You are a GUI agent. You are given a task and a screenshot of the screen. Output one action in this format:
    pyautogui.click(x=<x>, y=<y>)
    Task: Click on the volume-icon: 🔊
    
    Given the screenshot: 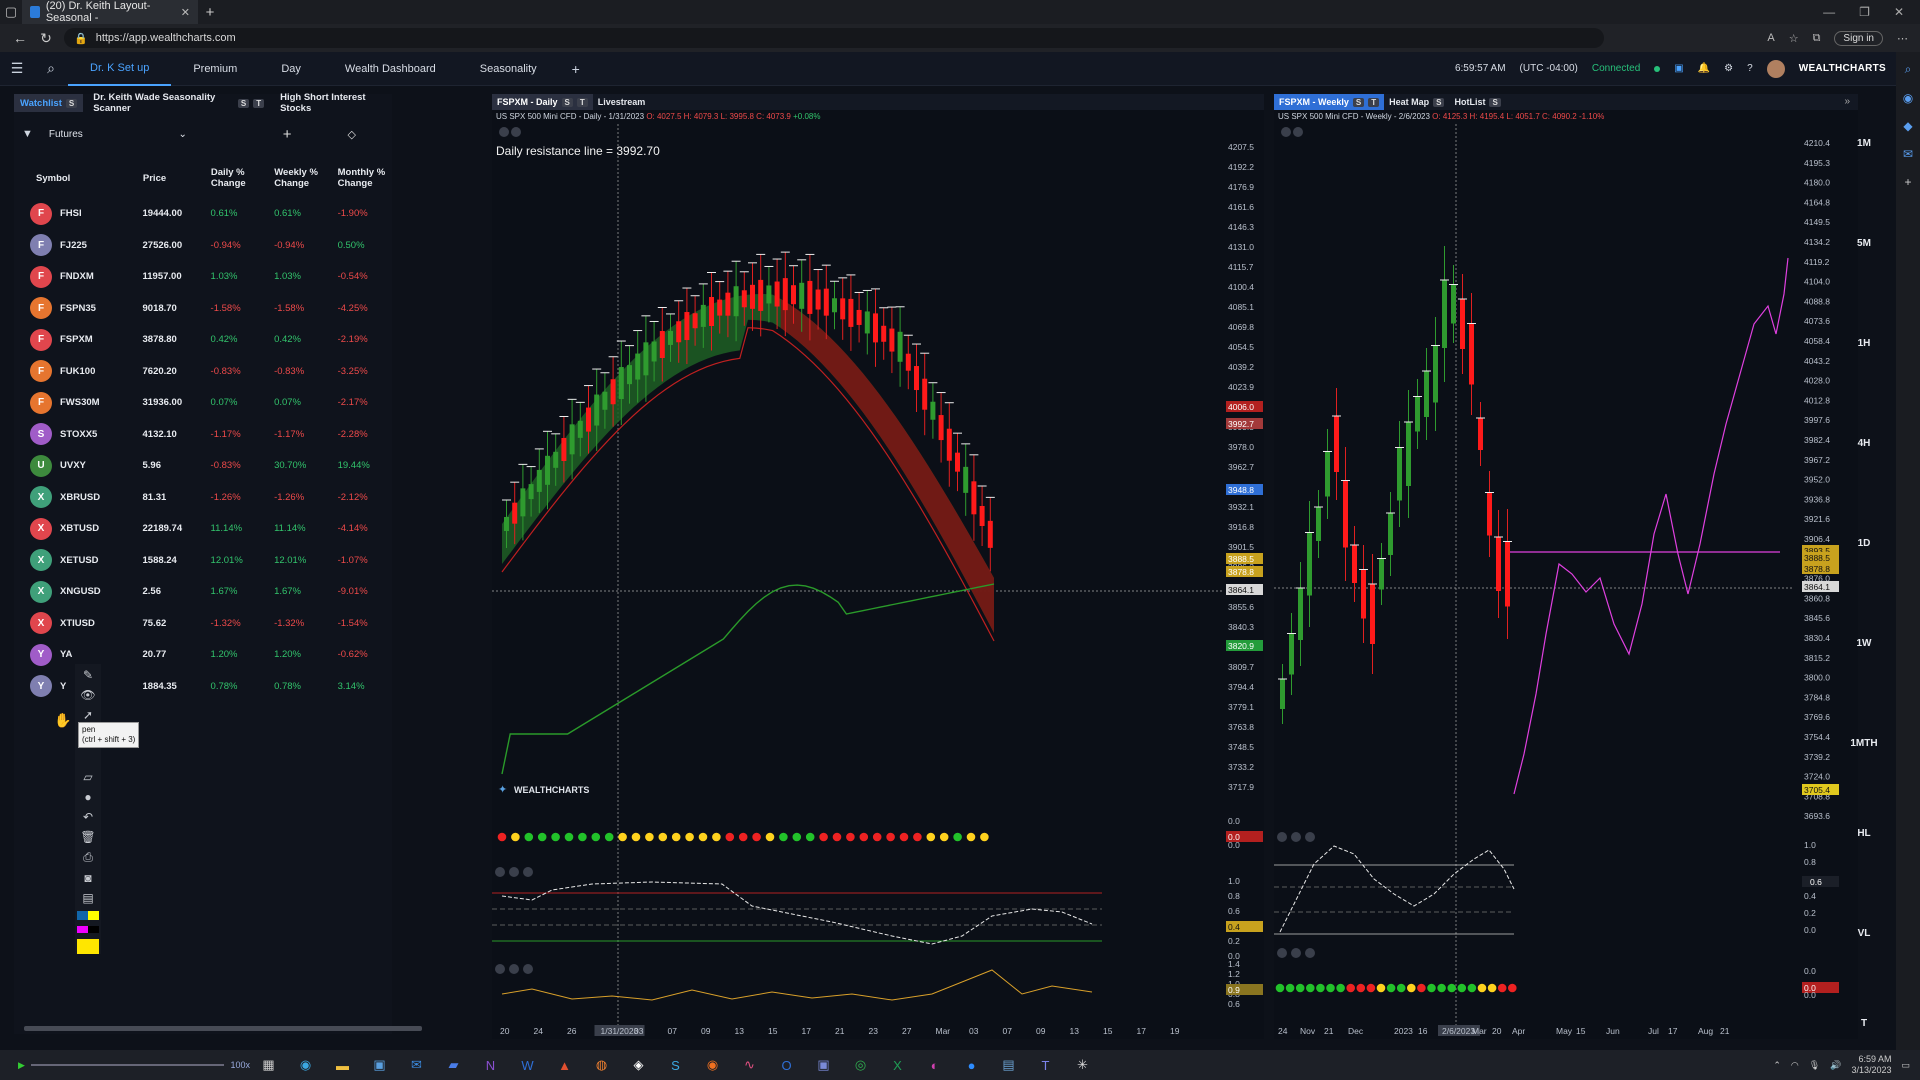 What is the action you would take?
    pyautogui.click(x=1835, y=1065)
    